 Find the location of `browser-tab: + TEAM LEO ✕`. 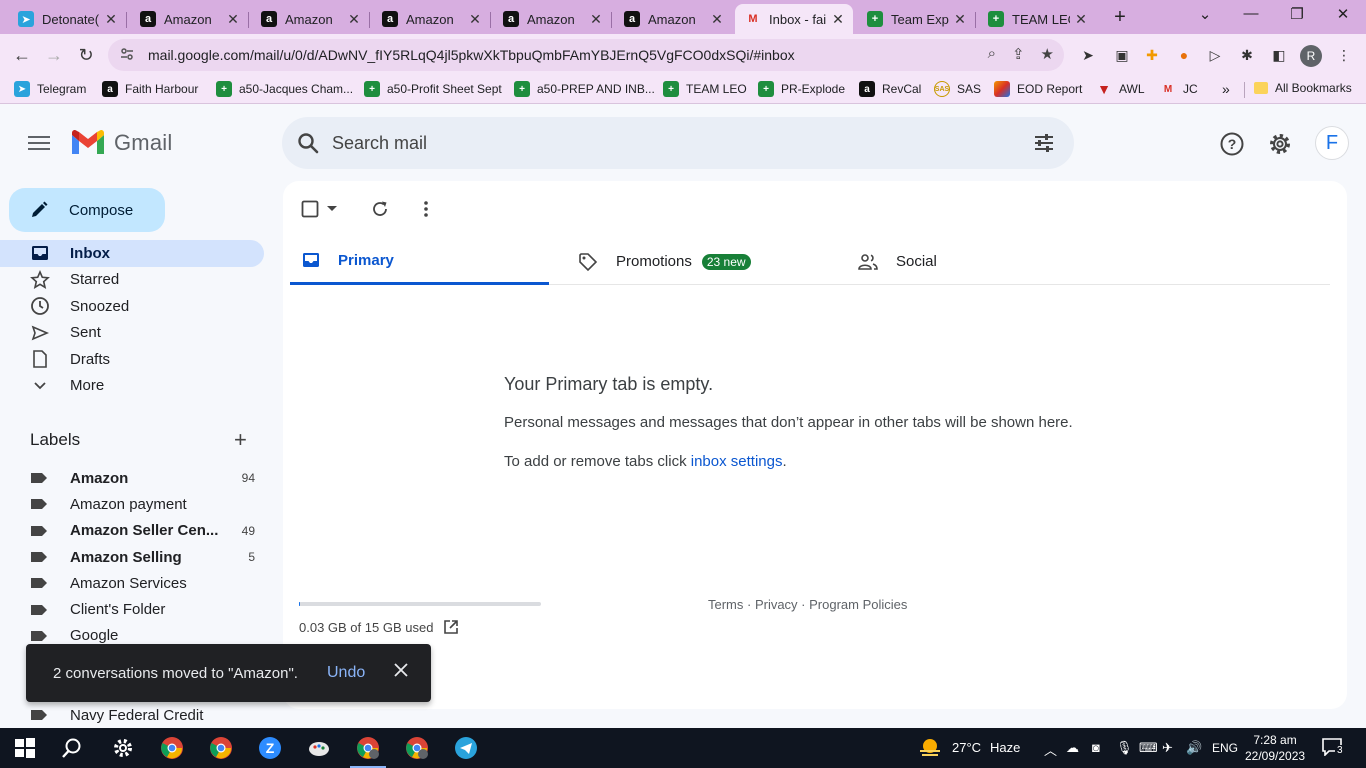

browser-tab: + TEAM LEO ✕ is located at coordinates (1037, 19).